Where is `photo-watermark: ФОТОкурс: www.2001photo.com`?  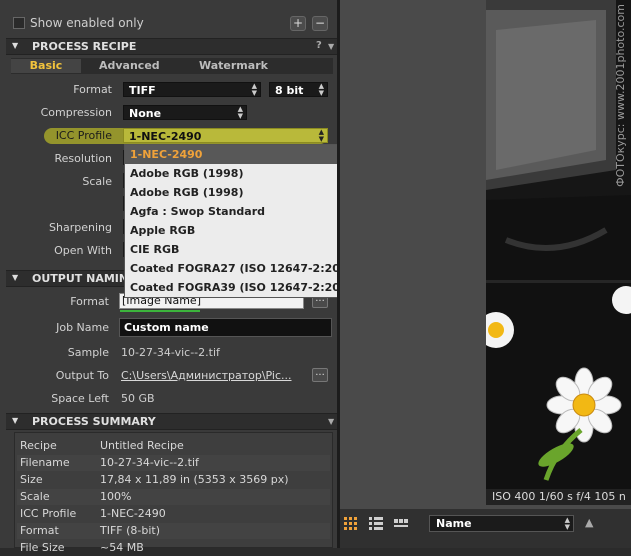 photo-watermark: ФОТОкурс: www.2001photo.com is located at coordinates (620, 95).